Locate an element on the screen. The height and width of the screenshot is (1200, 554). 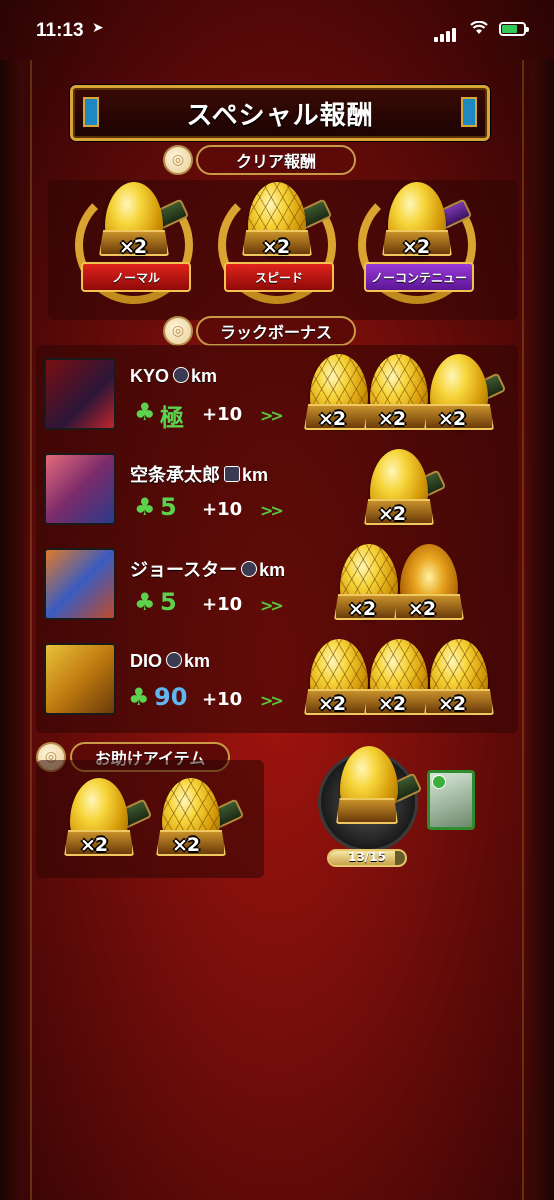
banner-gem-right is located at coordinates (469, 112).